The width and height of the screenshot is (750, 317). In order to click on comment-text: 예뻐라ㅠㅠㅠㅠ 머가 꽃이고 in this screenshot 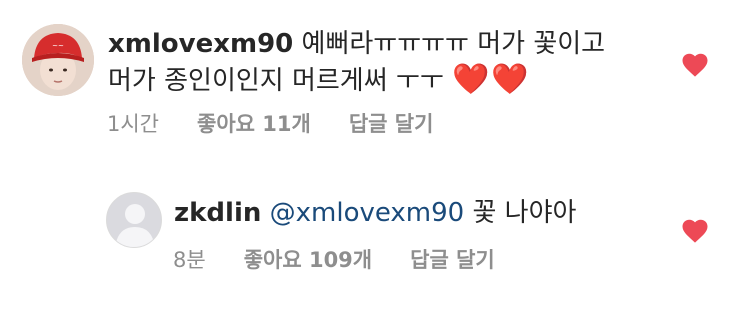, I will do `click(453, 44)`.